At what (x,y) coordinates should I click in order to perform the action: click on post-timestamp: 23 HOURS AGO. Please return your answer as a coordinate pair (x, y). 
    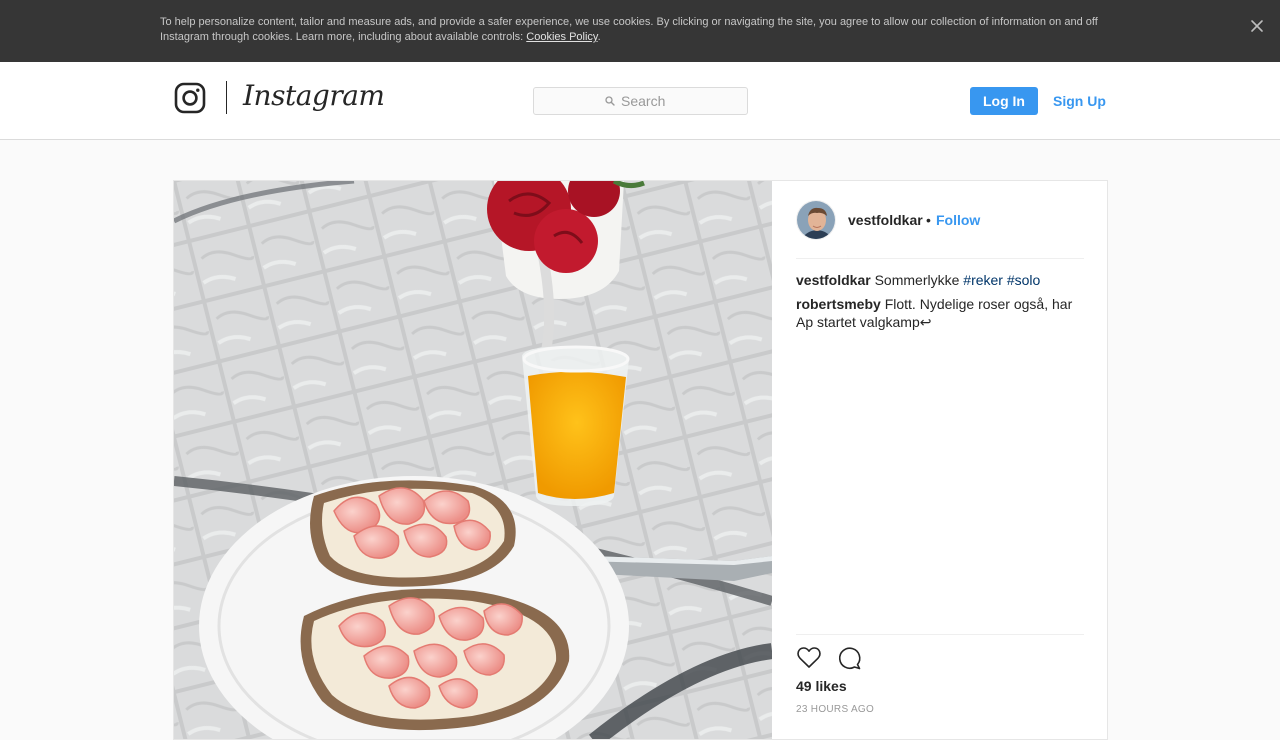
    Looking at the image, I should click on (835, 709).